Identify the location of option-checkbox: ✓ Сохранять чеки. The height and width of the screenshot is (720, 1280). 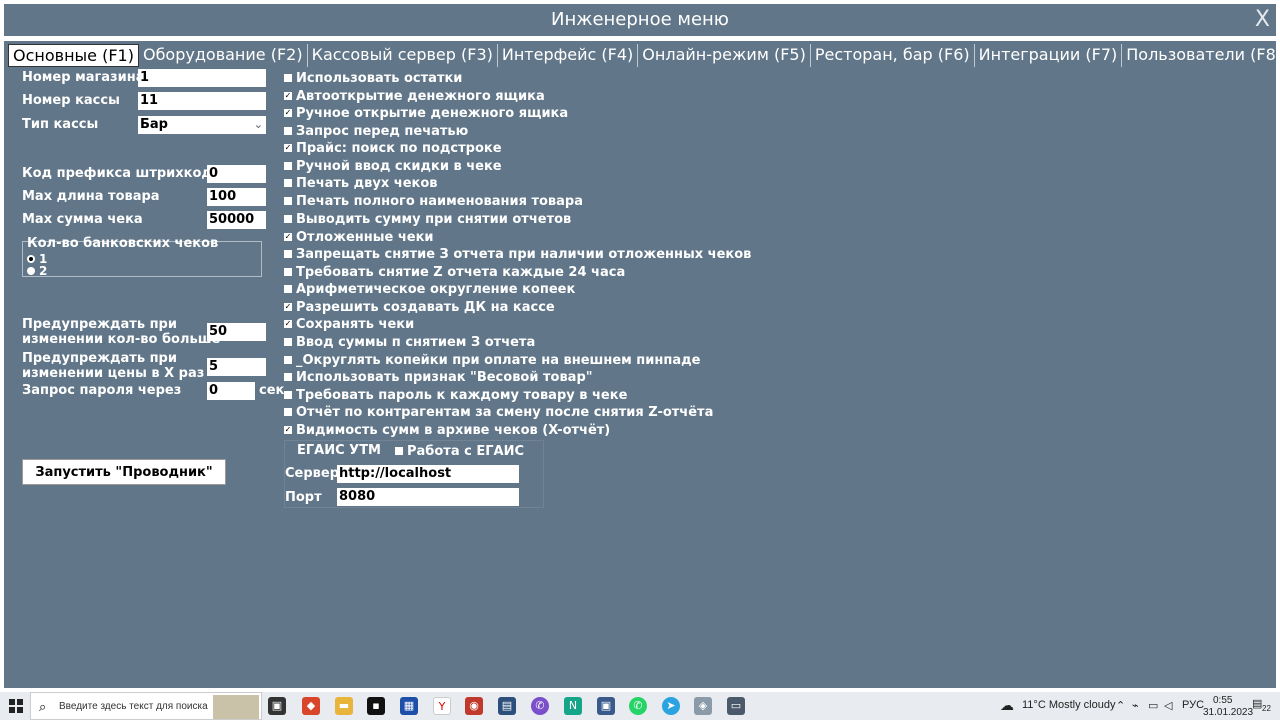
(349, 324).